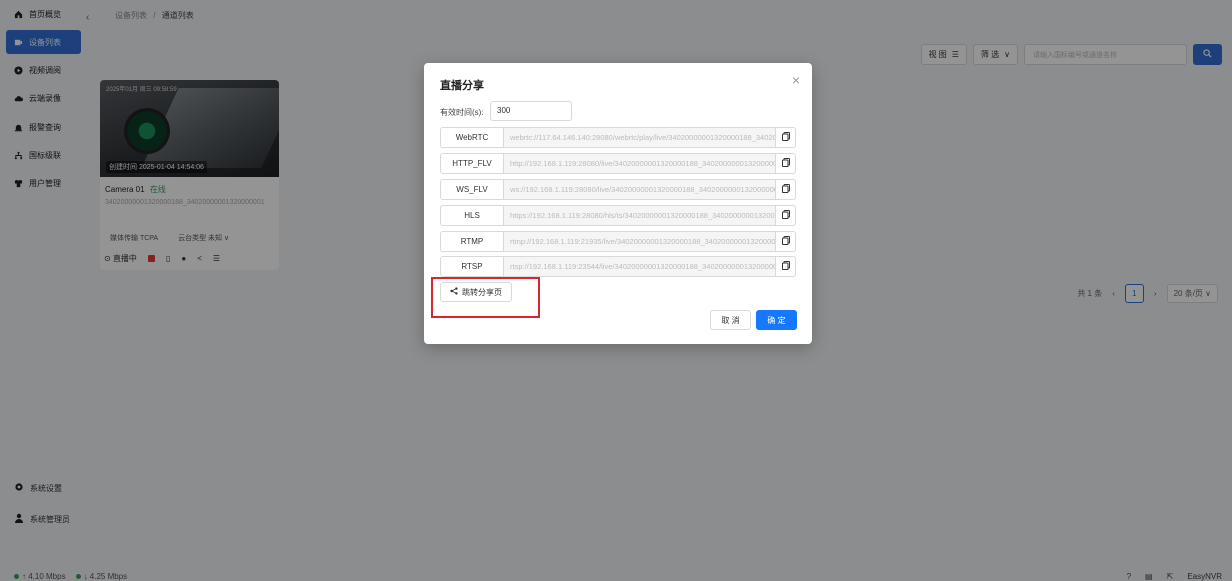 Image resolution: width=1232 pixels, height=581 pixels. Describe the element at coordinates (454, 292) in the screenshot. I see `share-icon` at that location.